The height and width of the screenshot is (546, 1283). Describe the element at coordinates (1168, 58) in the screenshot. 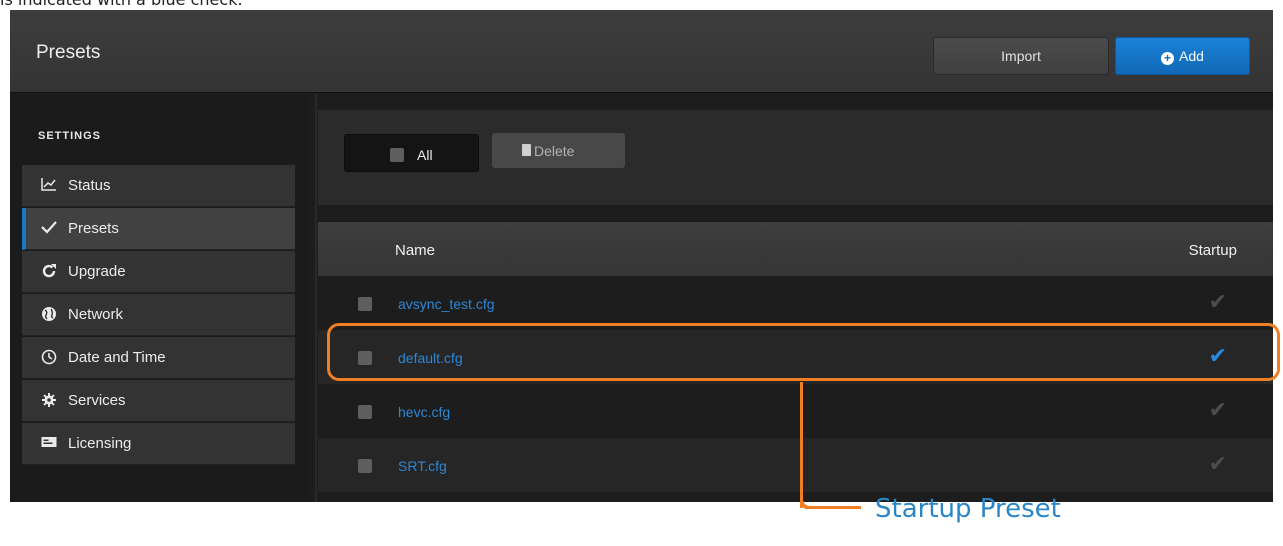

I see `plus-circle-icon: +` at that location.